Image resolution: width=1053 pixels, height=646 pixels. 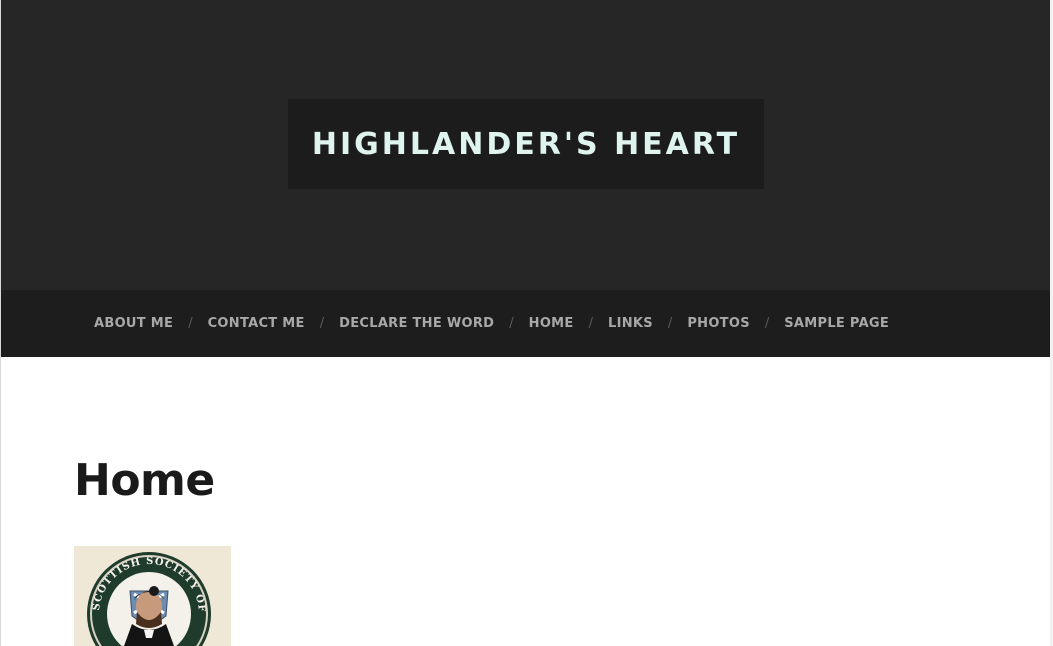 What do you see at coordinates (630, 323) in the screenshot?
I see `nav-link-links: LINKS` at bounding box center [630, 323].